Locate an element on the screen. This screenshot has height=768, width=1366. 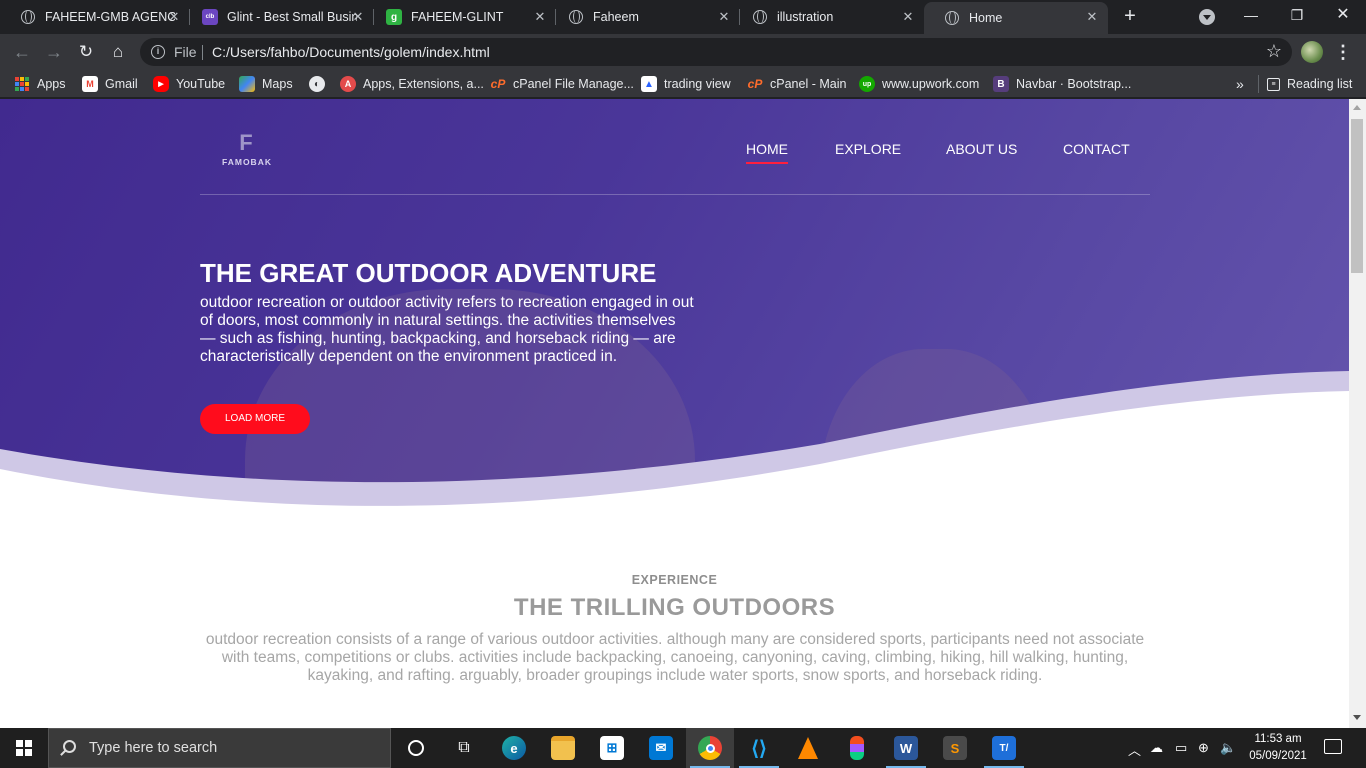
bootstrap-icon: B is located at coordinates (1001, 84).